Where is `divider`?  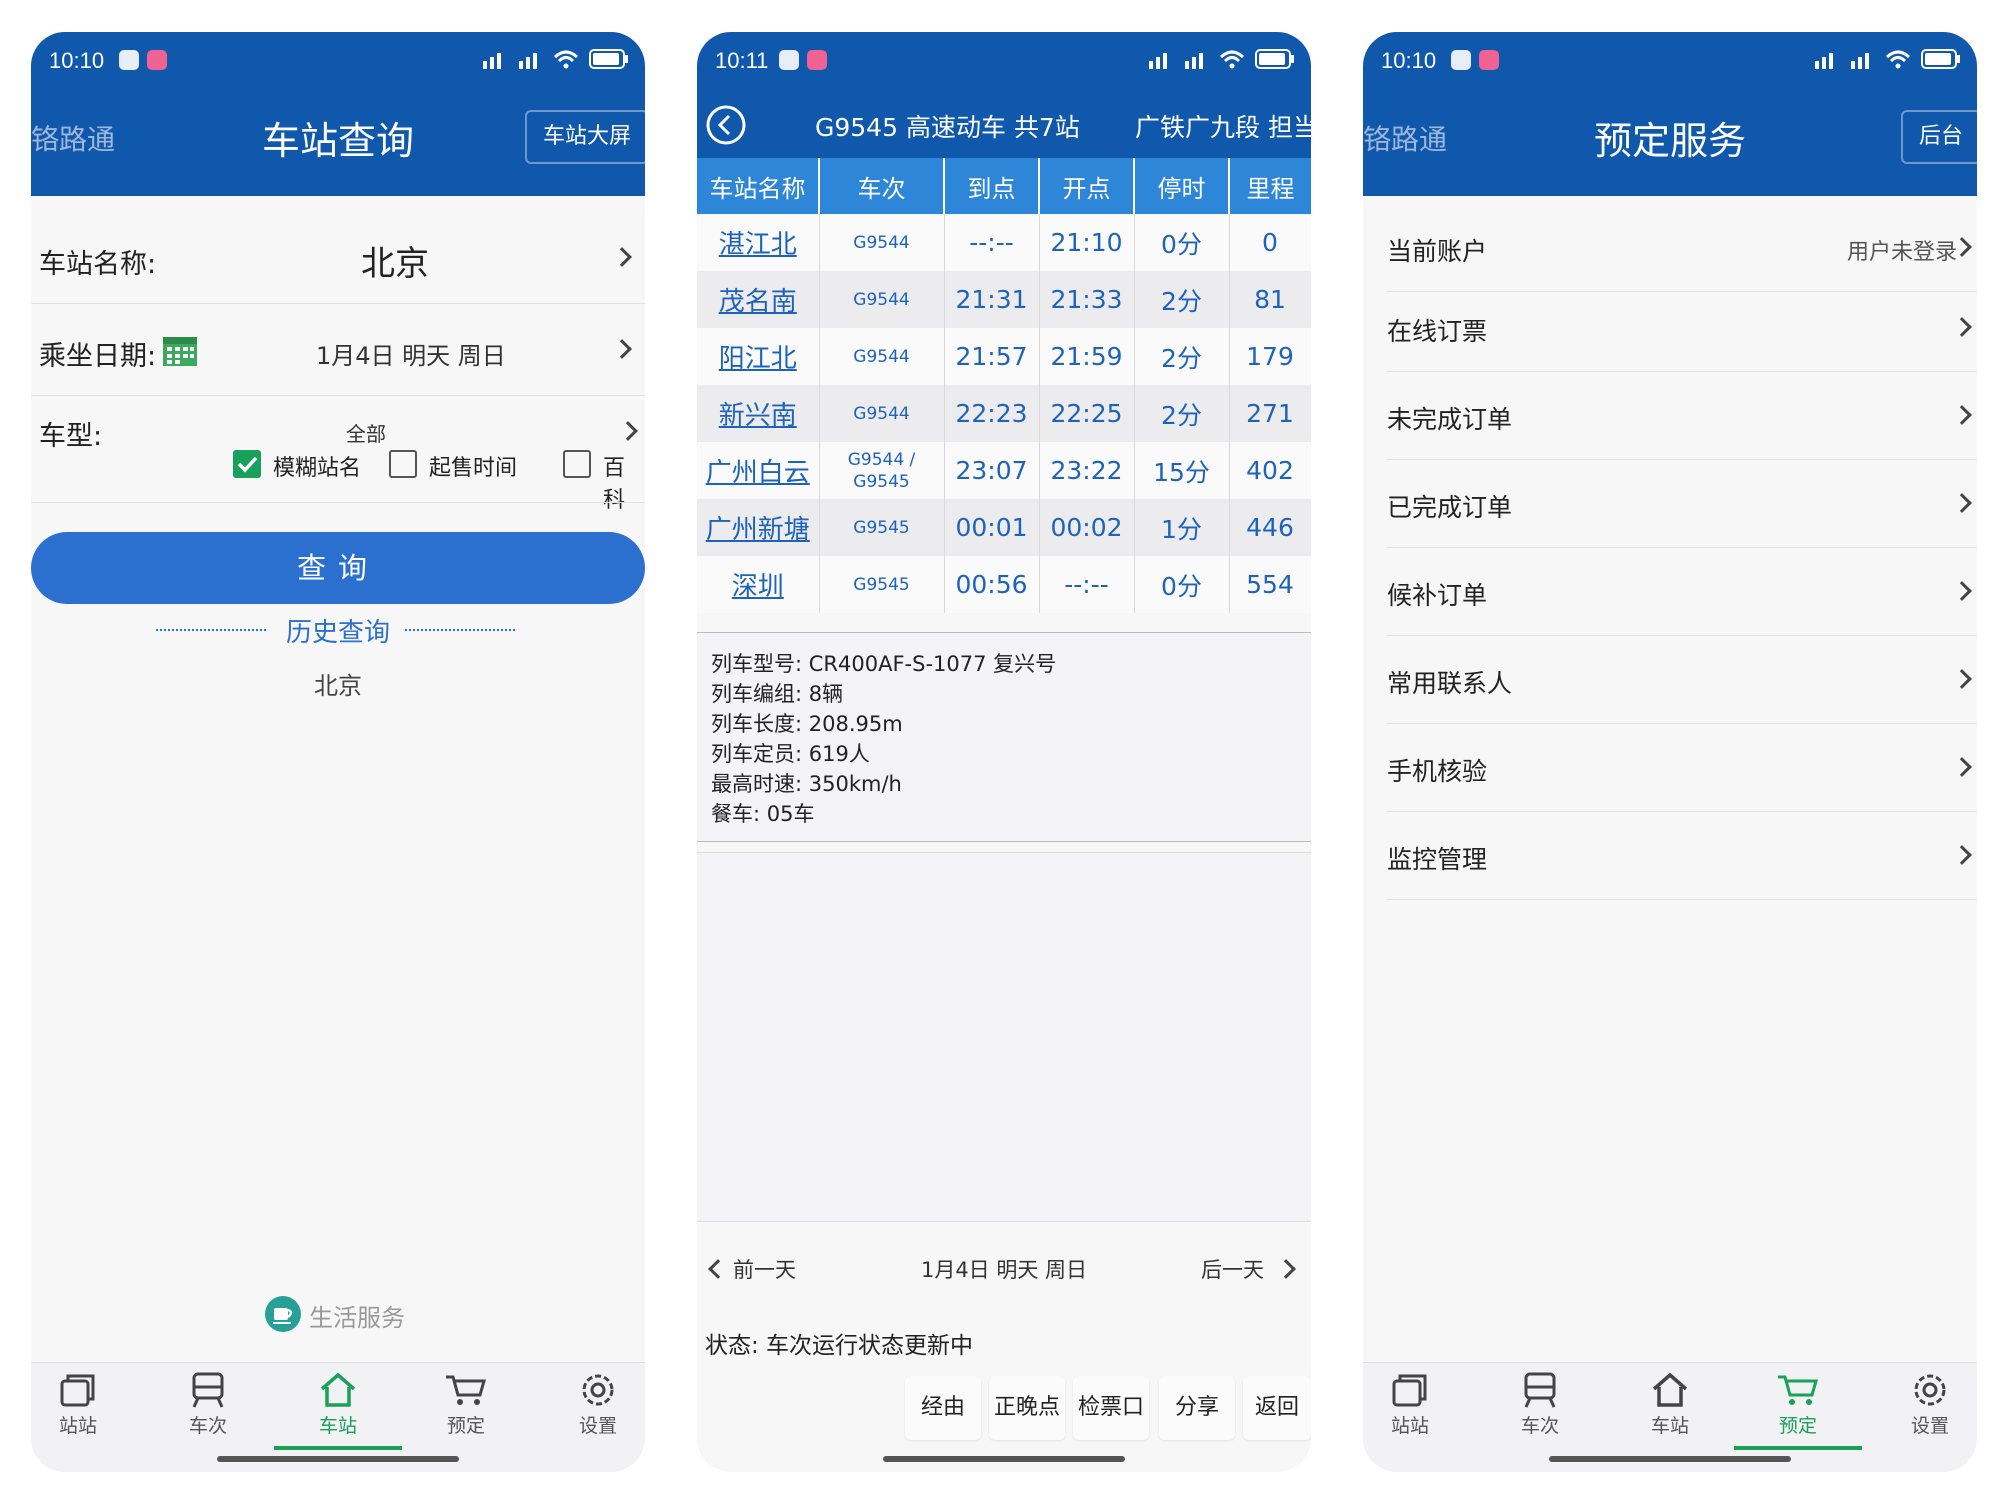 divider is located at coordinates (338, 502).